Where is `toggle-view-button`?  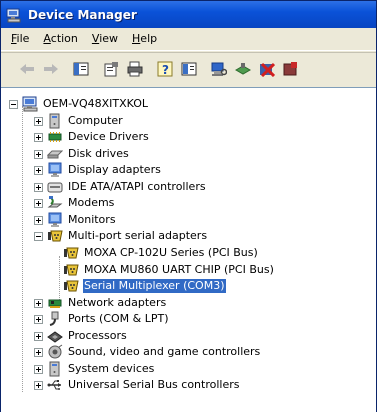
toggle-view-button is located at coordinates (189, 69).